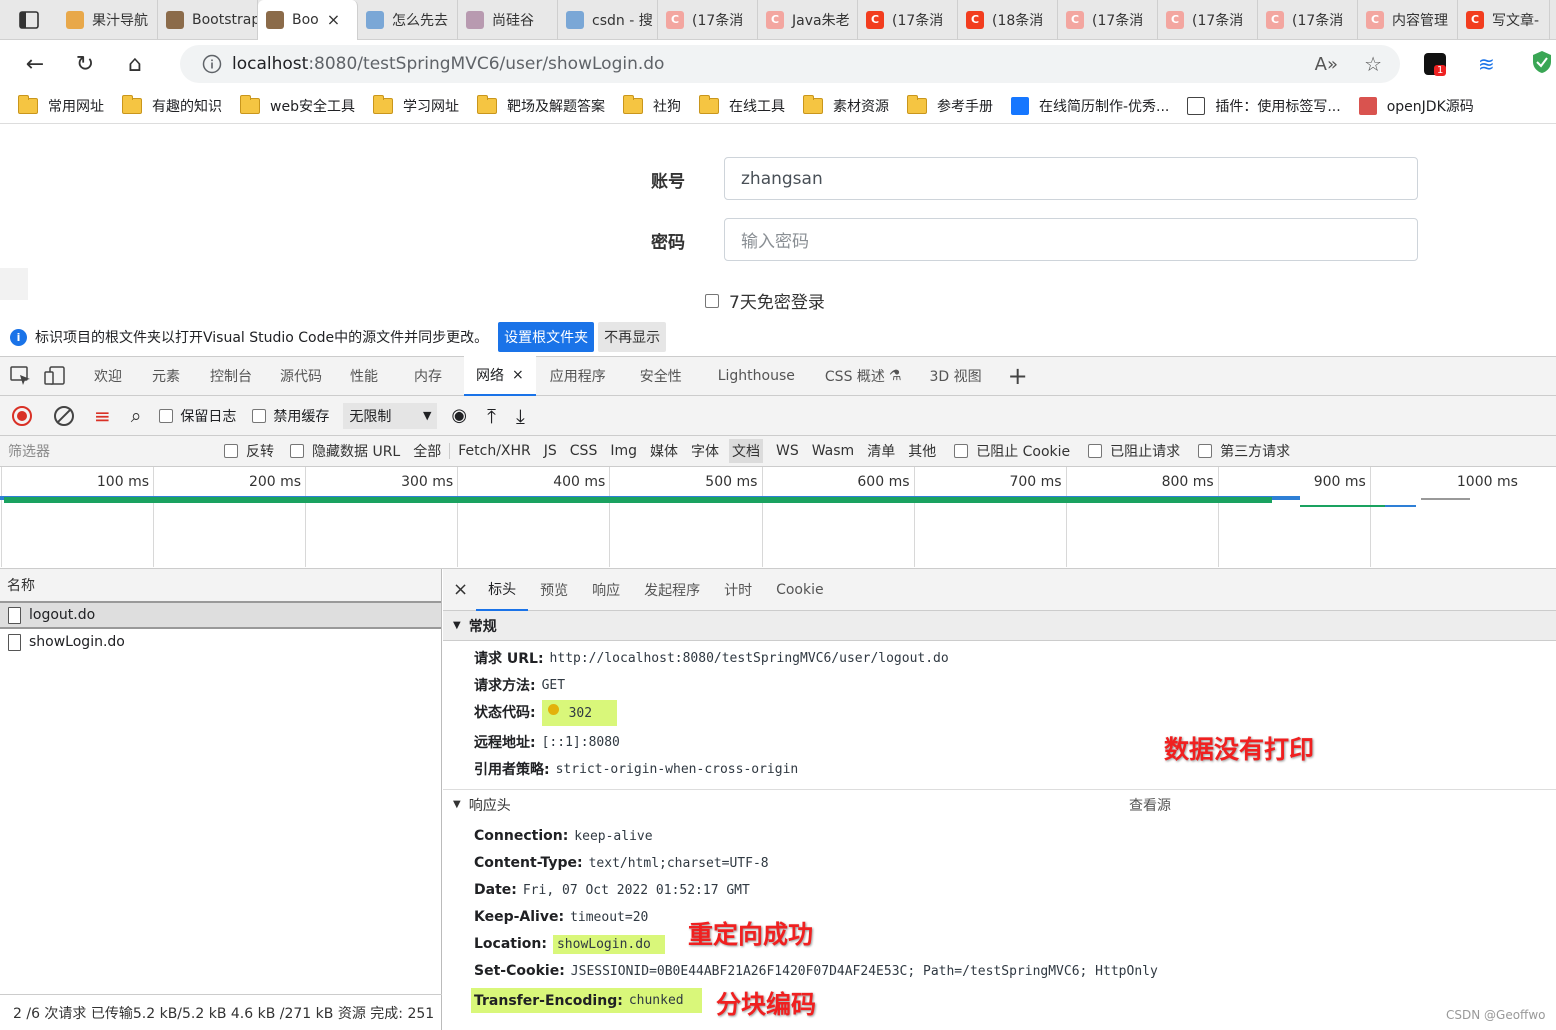  Describe the element at coordinates (922, 451) in the screenshot. I see `filter-type-11: 其他` at that location.